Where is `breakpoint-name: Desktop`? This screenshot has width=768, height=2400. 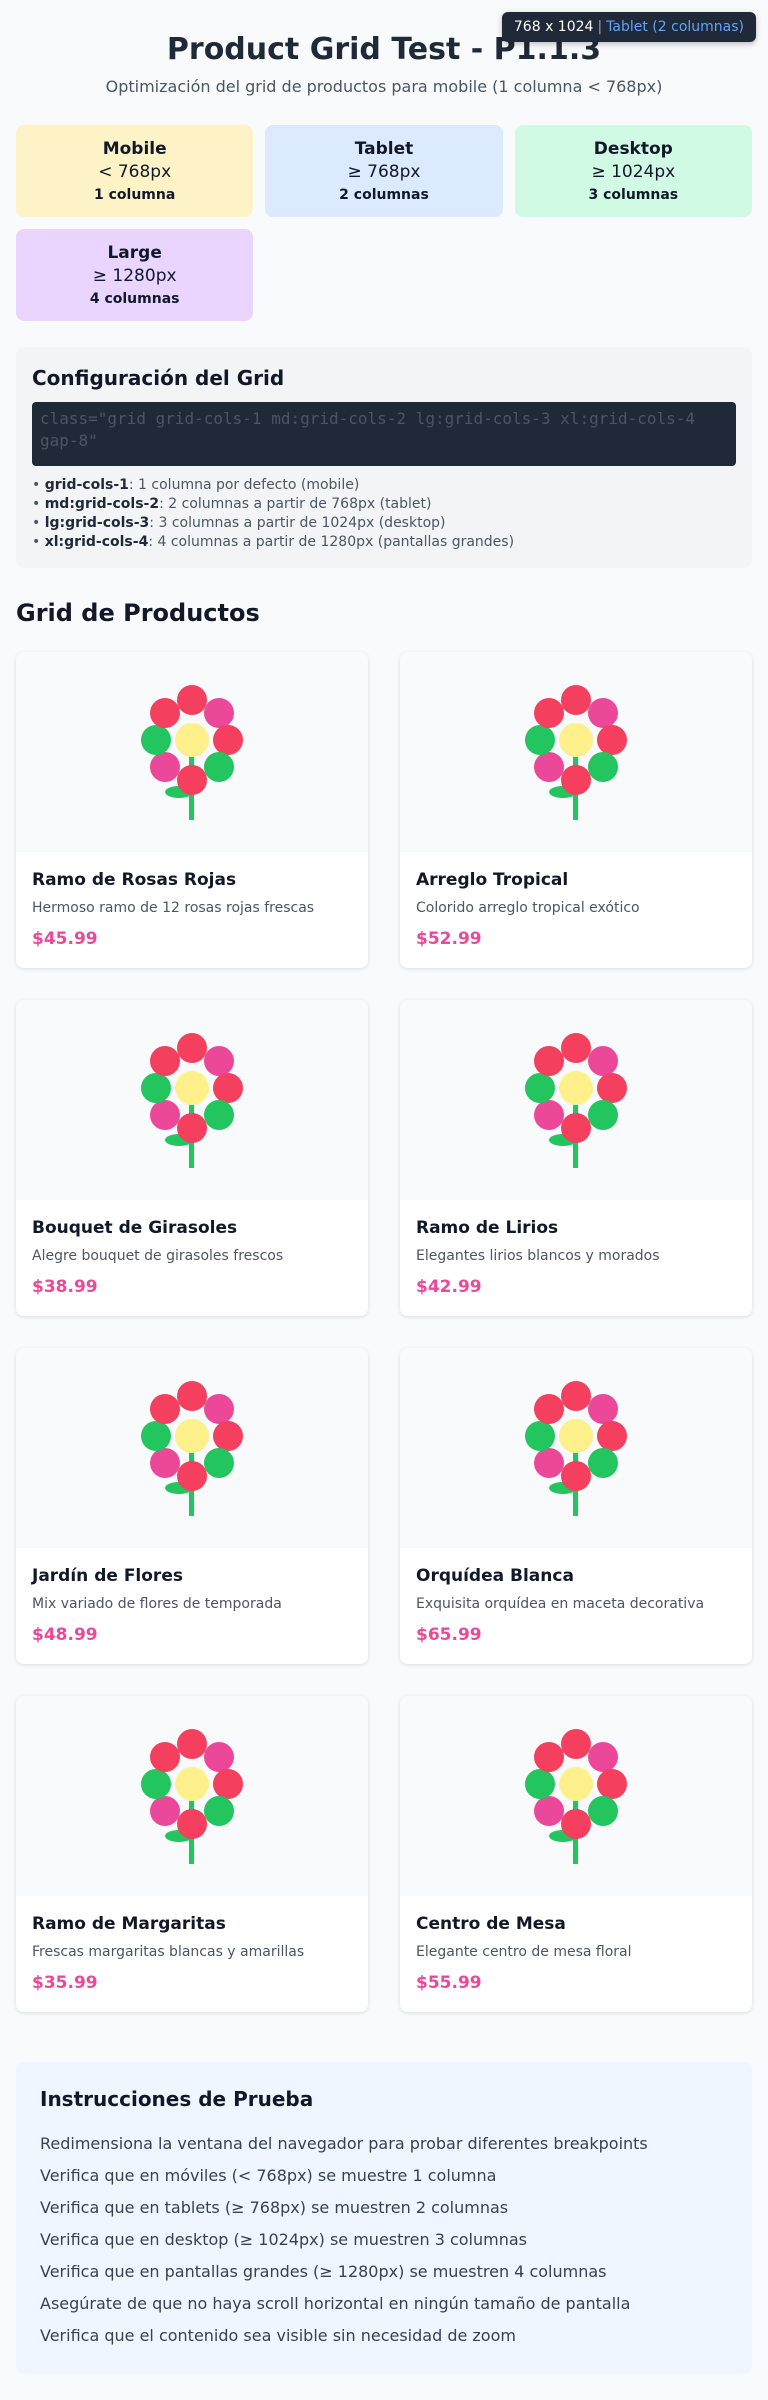 breakpoint-name: Desktop is located at coordinates (633, 149).